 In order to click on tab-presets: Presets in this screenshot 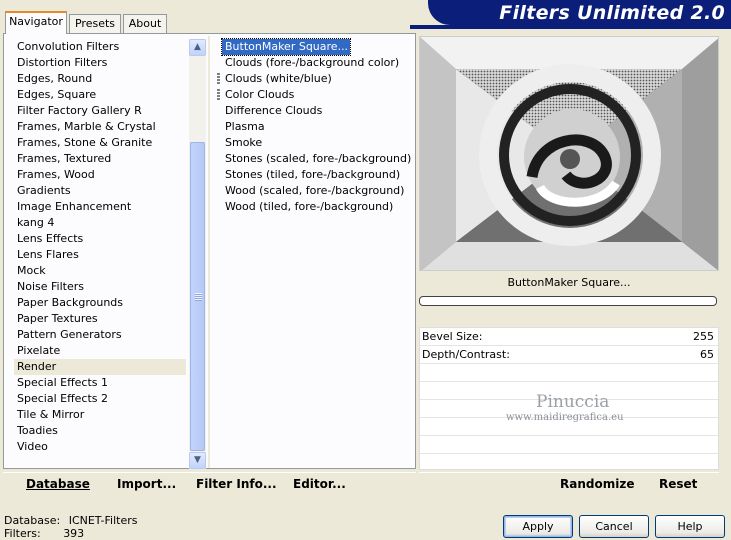, I will do `click(95, 23)`.